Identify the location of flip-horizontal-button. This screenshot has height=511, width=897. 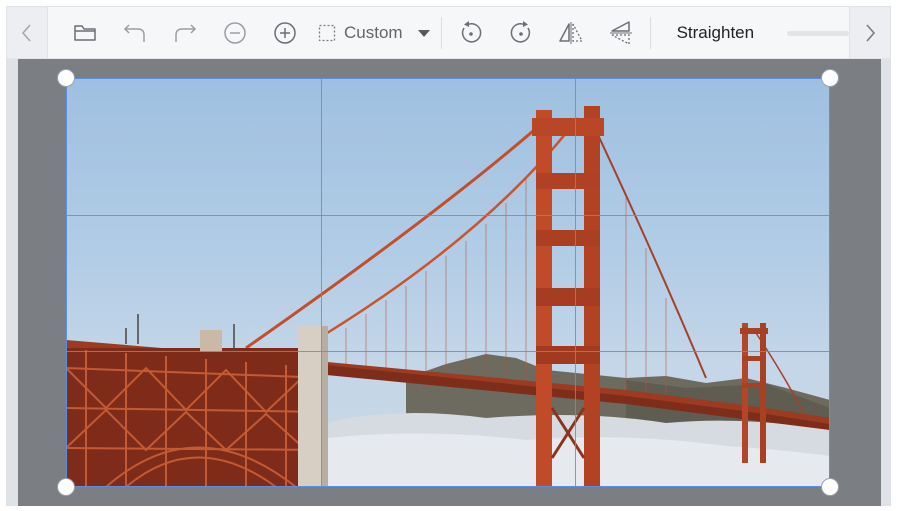
(571, 32).